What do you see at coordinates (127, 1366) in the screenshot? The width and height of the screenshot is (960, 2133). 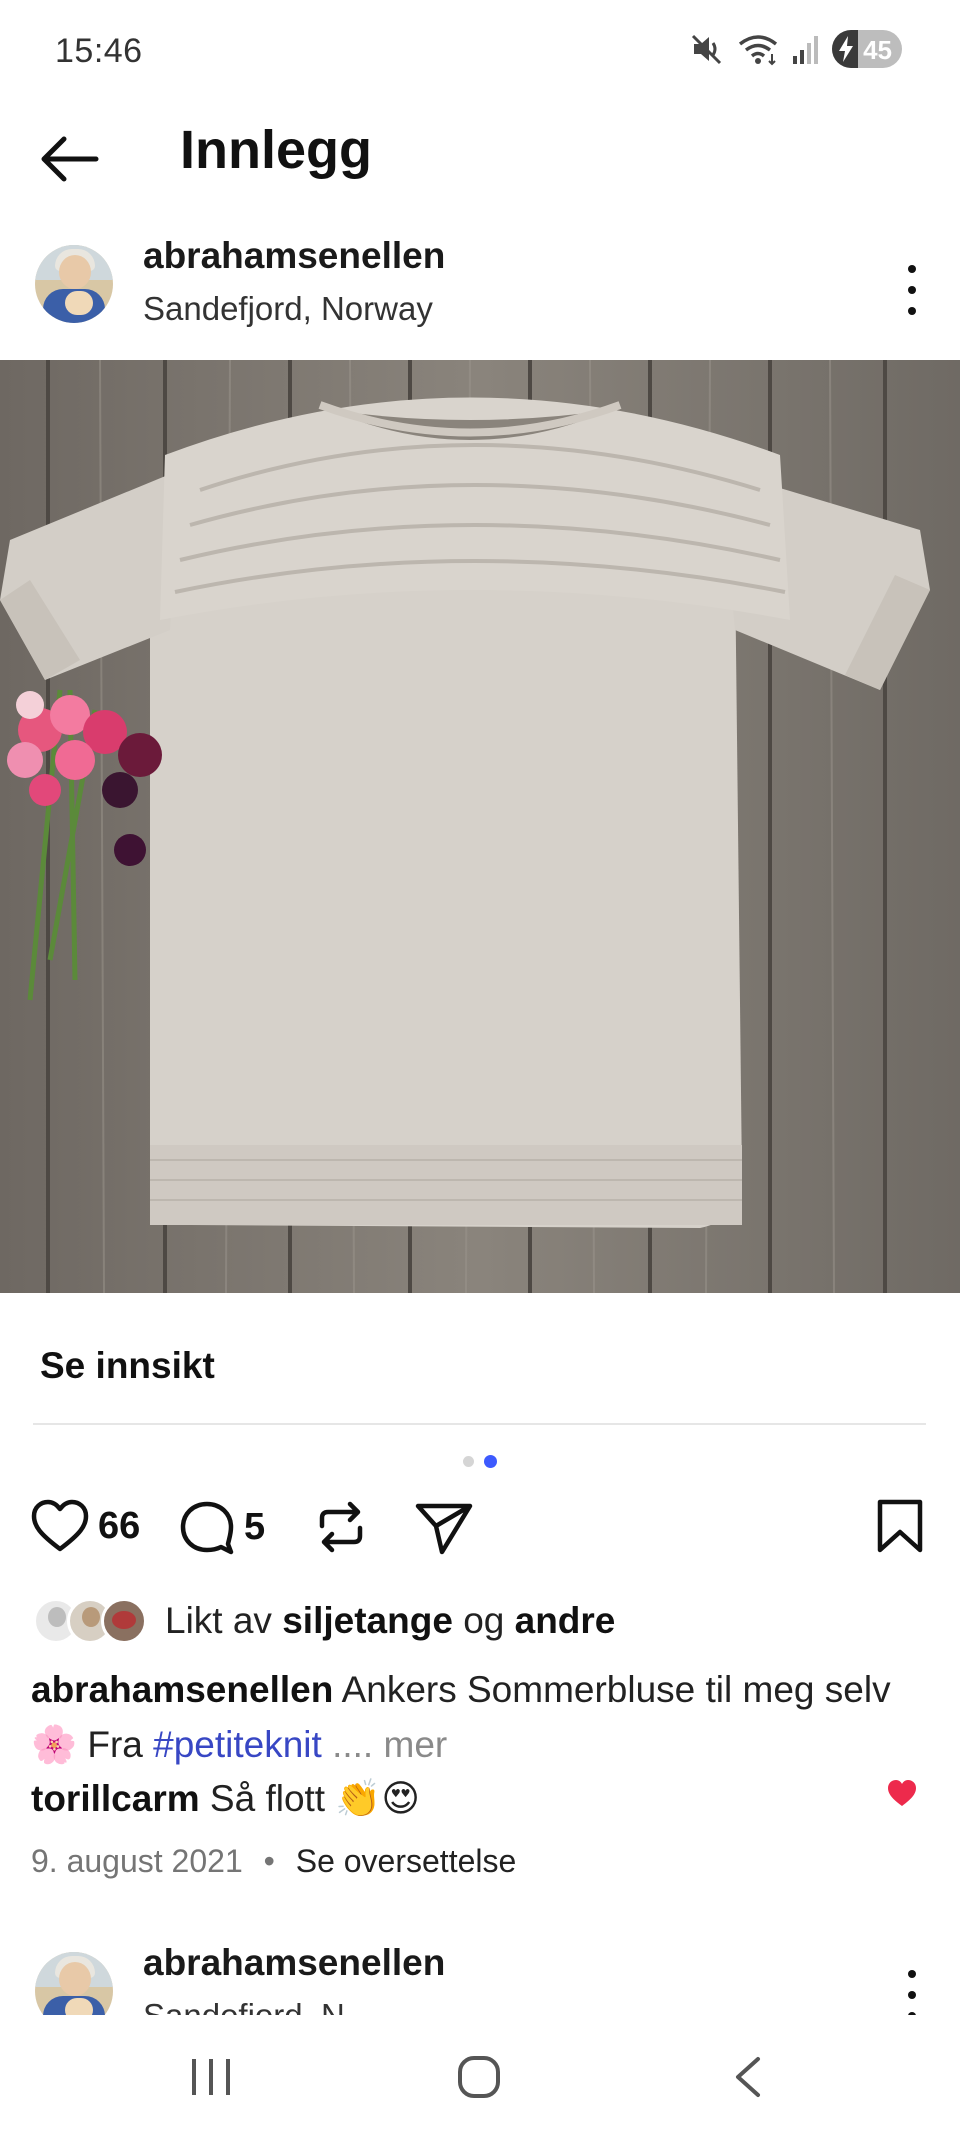 I see `insights-link: Se innsikt` at bounding box center [127, 1366].